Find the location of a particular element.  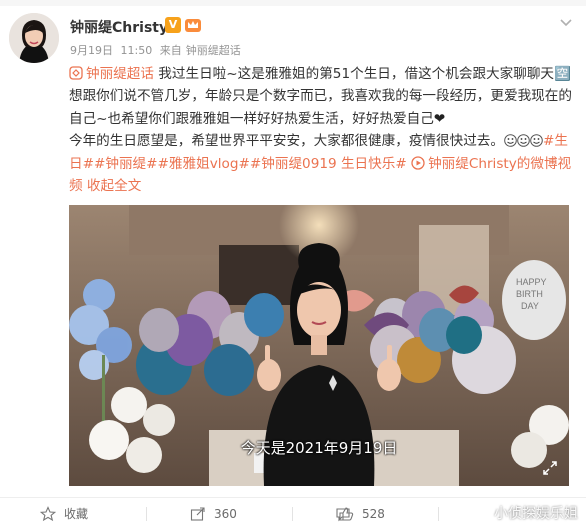

share-icon is located at coordinates (197, 513).